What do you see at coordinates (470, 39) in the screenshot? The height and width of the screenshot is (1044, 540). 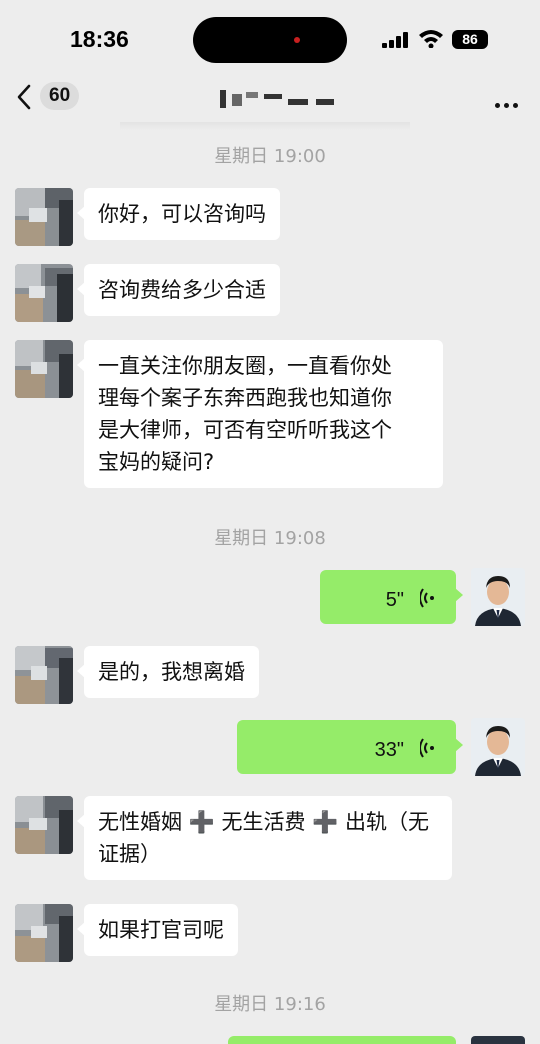 I see `battery-indicator: 86` at bounding box center [470, 39].